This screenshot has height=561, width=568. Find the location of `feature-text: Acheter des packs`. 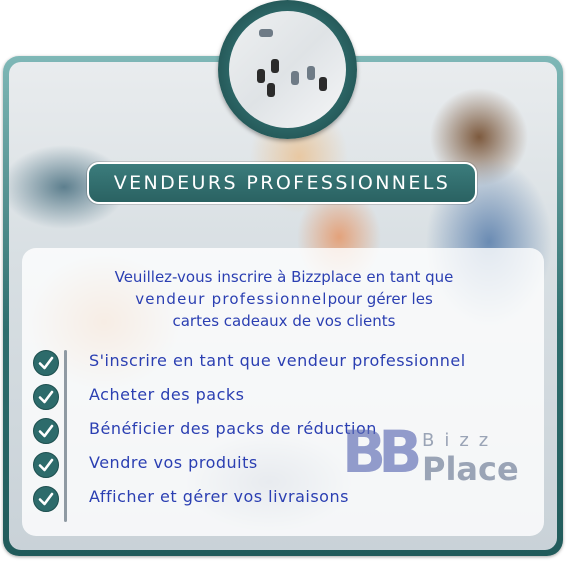

feature-text: Acheter des packs is located at coordinates (167, 394).